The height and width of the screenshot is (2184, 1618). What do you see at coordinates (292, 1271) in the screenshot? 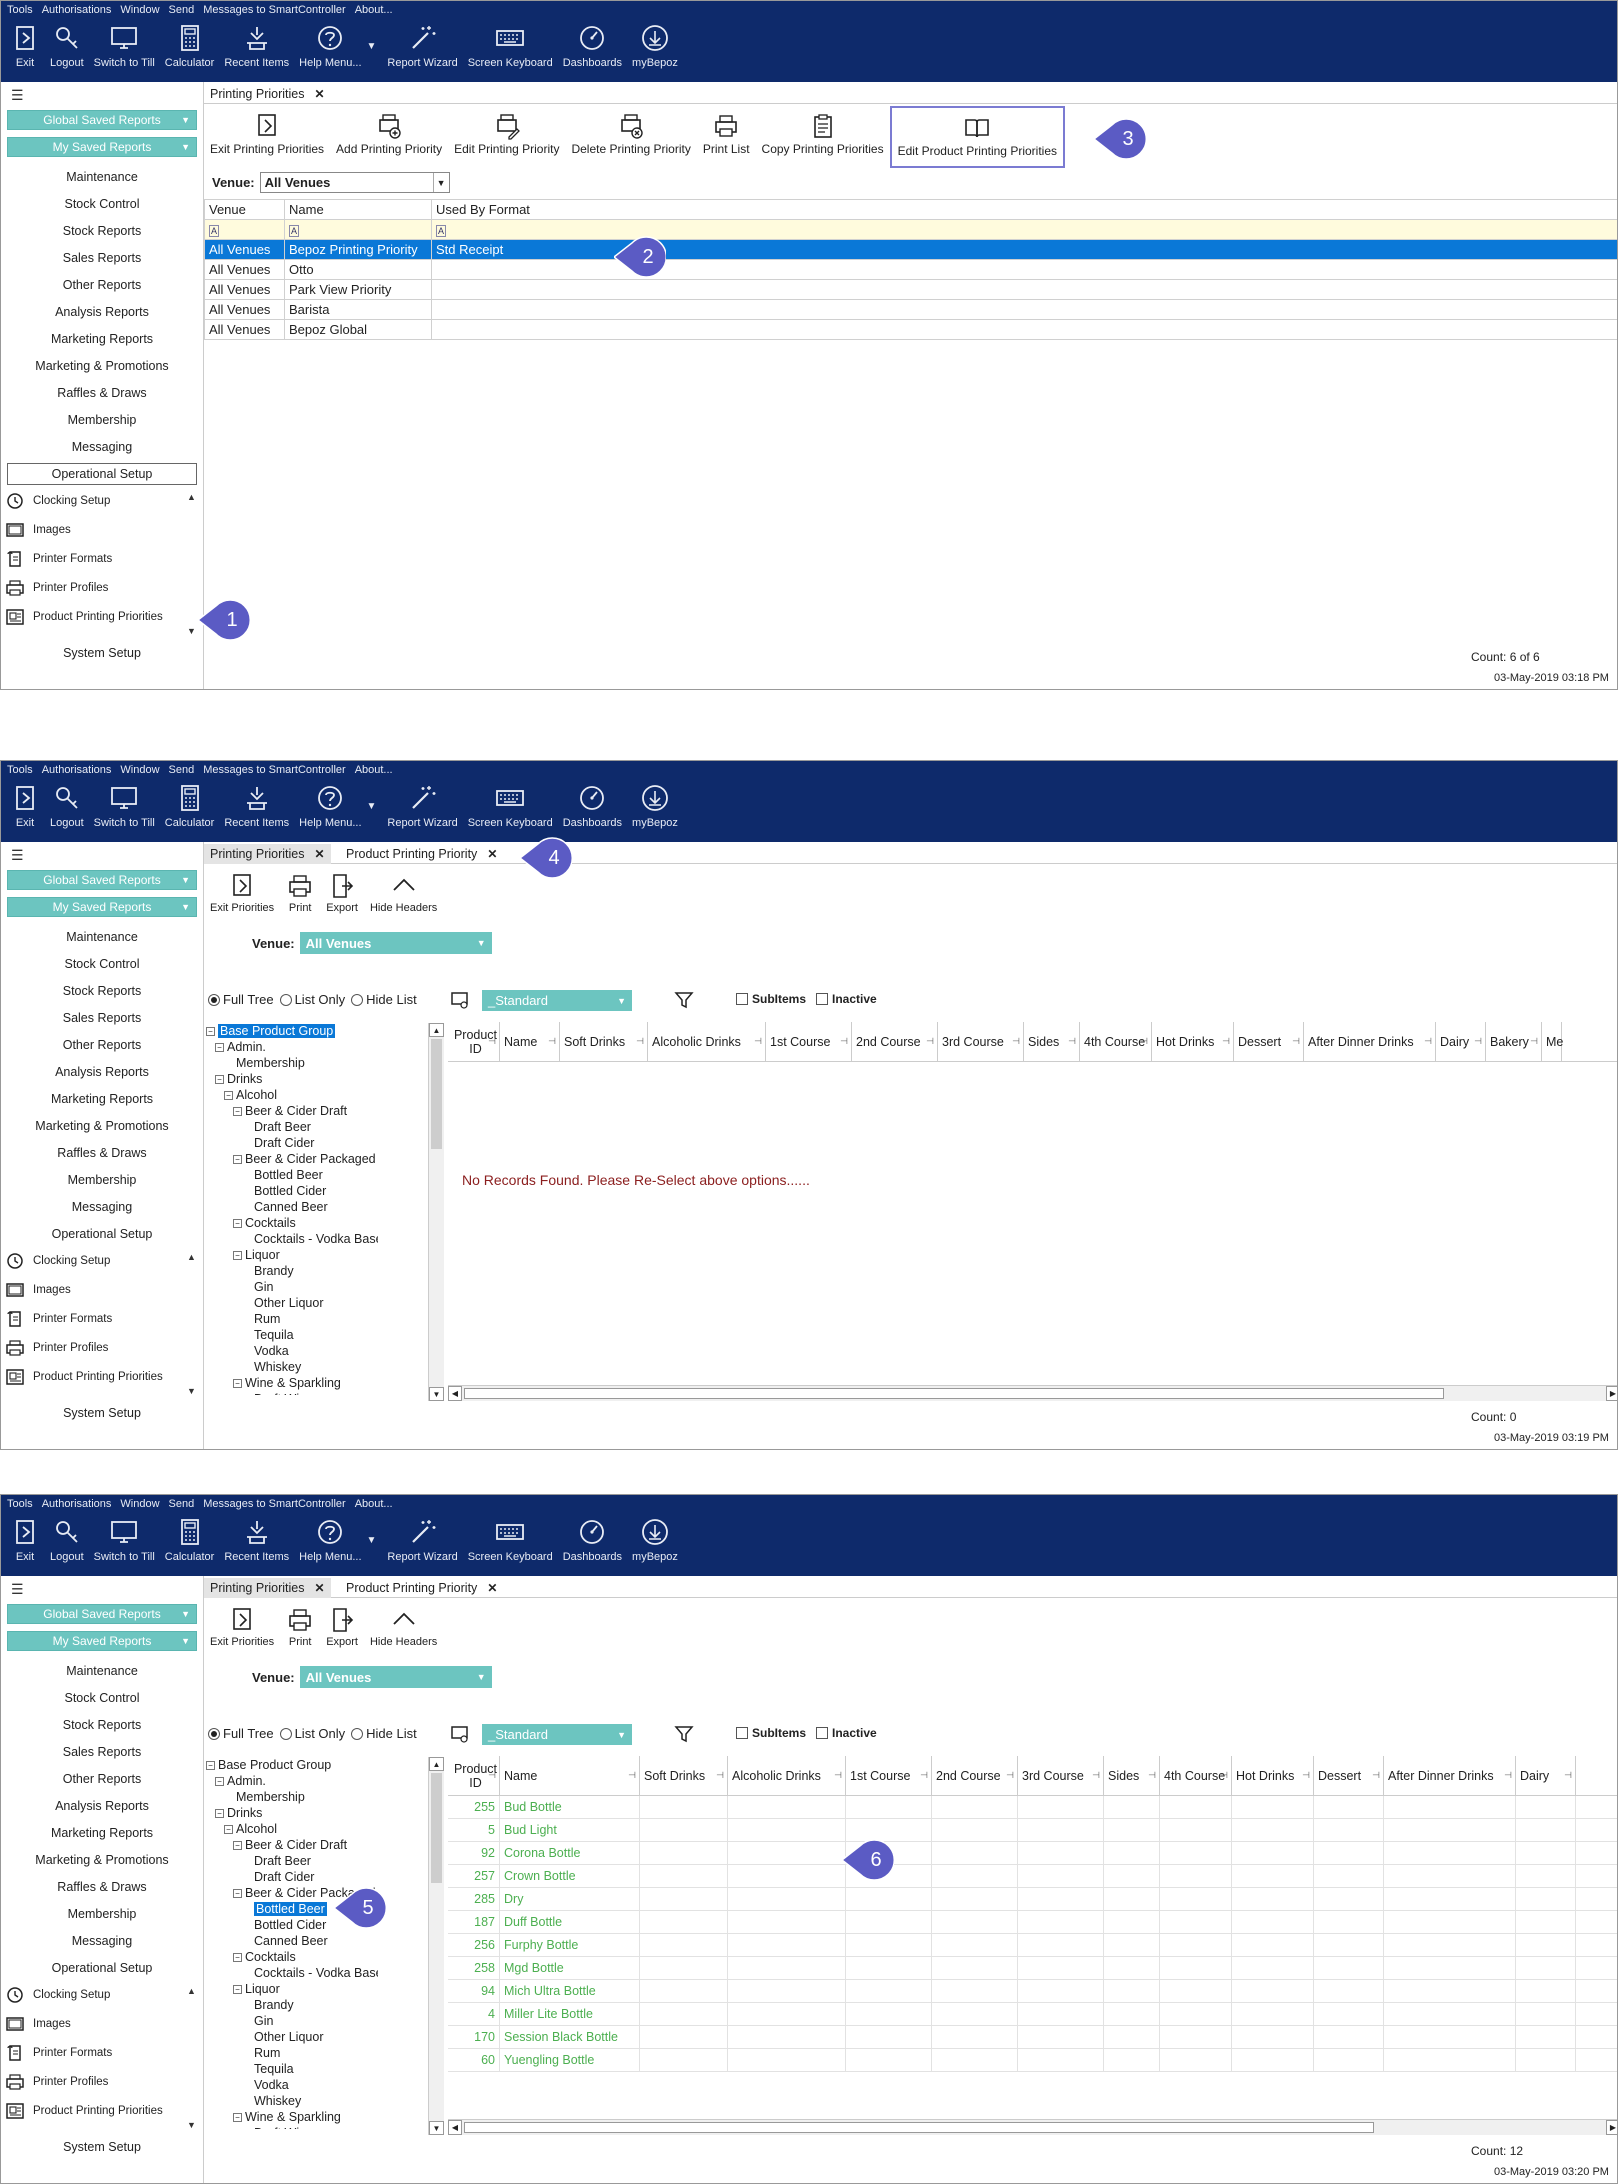
I see `tree-node: Brandy` at bounding box center [292, 1271].